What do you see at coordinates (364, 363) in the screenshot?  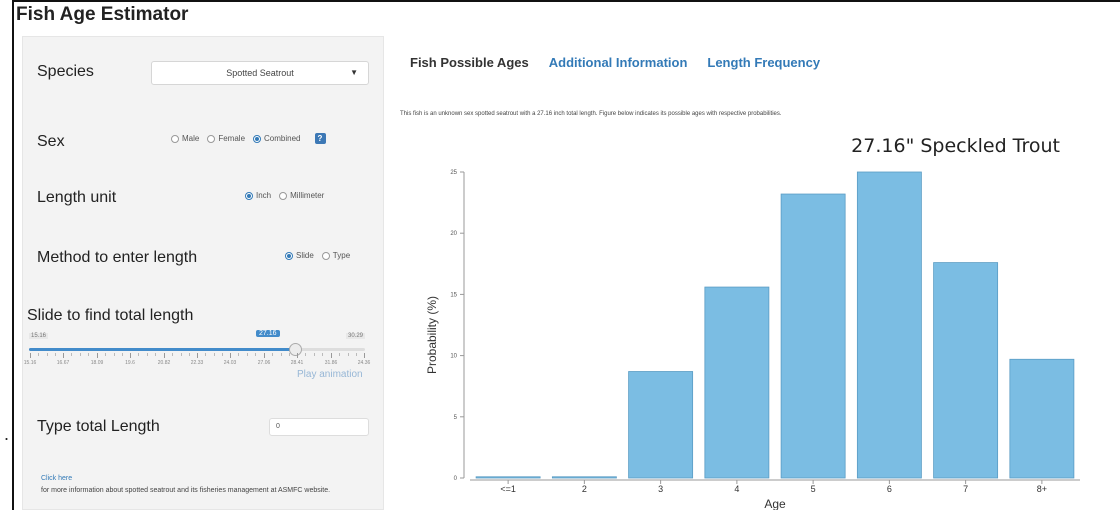 I see `slider-tick-label: 24.36` at bounding box center [364, 363].